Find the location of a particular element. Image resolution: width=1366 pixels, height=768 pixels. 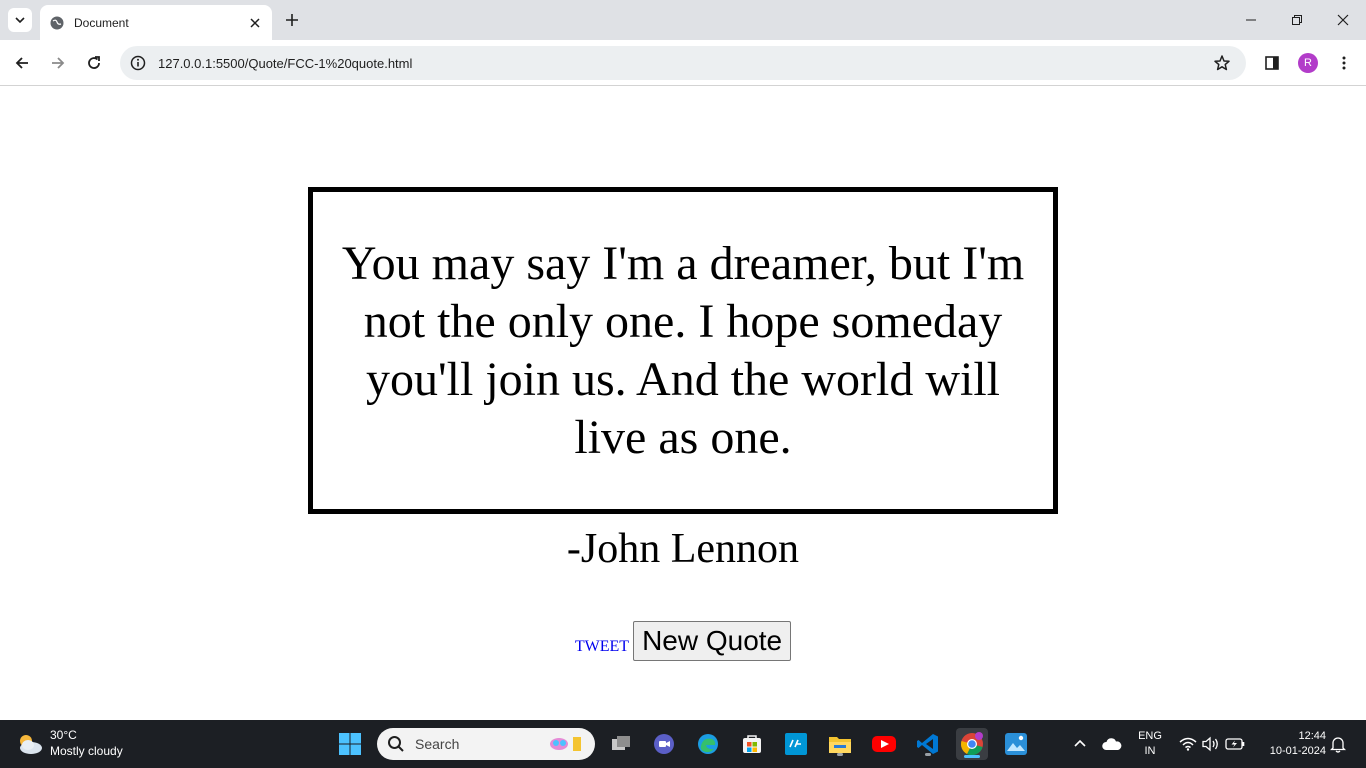

side-panel-icon is located at coordinates (1272, 63).